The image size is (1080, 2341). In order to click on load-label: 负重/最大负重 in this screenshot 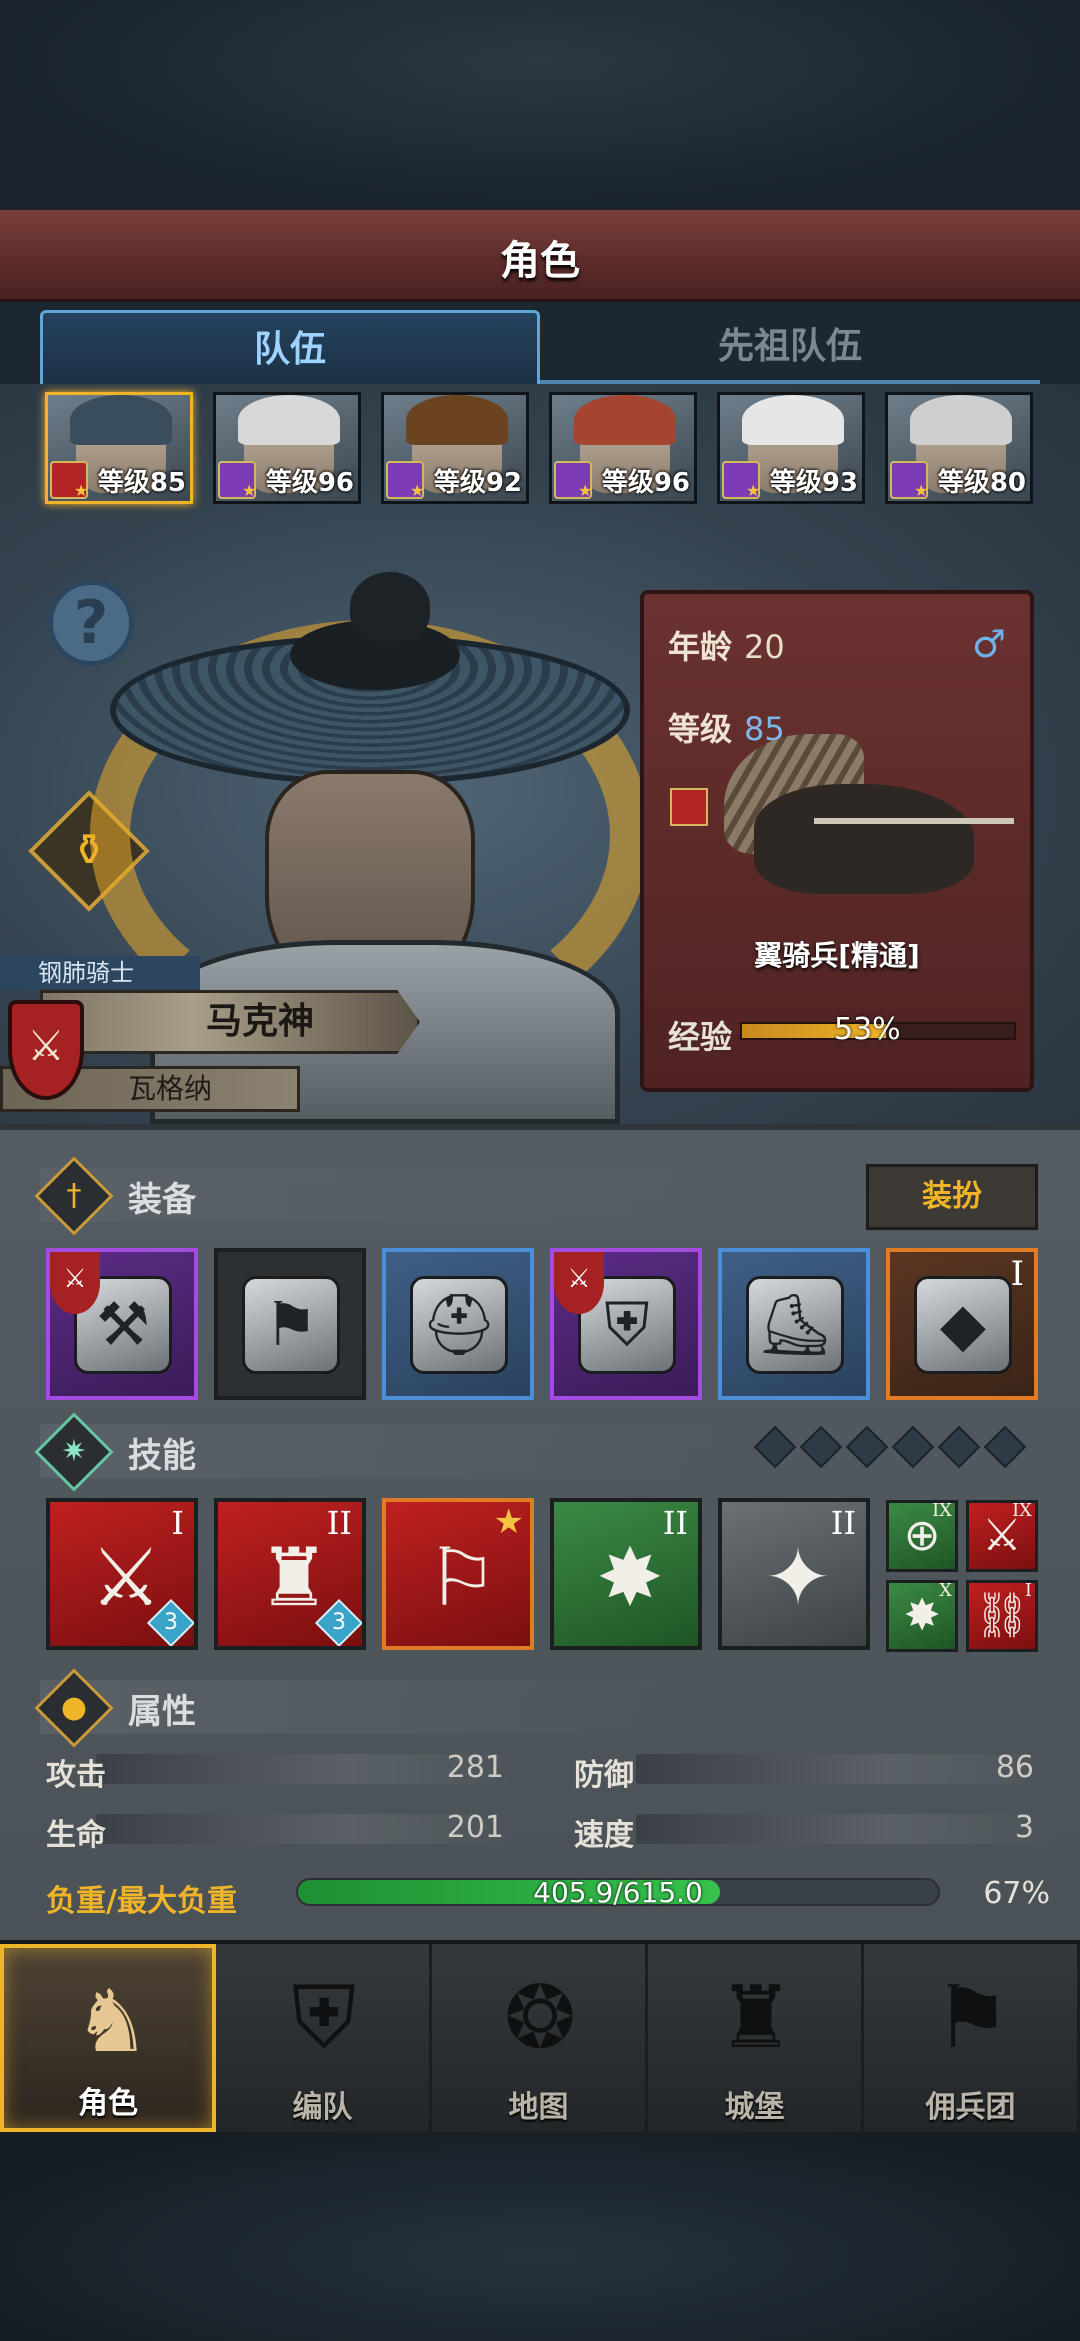, I will do `click(141, 1901)`.